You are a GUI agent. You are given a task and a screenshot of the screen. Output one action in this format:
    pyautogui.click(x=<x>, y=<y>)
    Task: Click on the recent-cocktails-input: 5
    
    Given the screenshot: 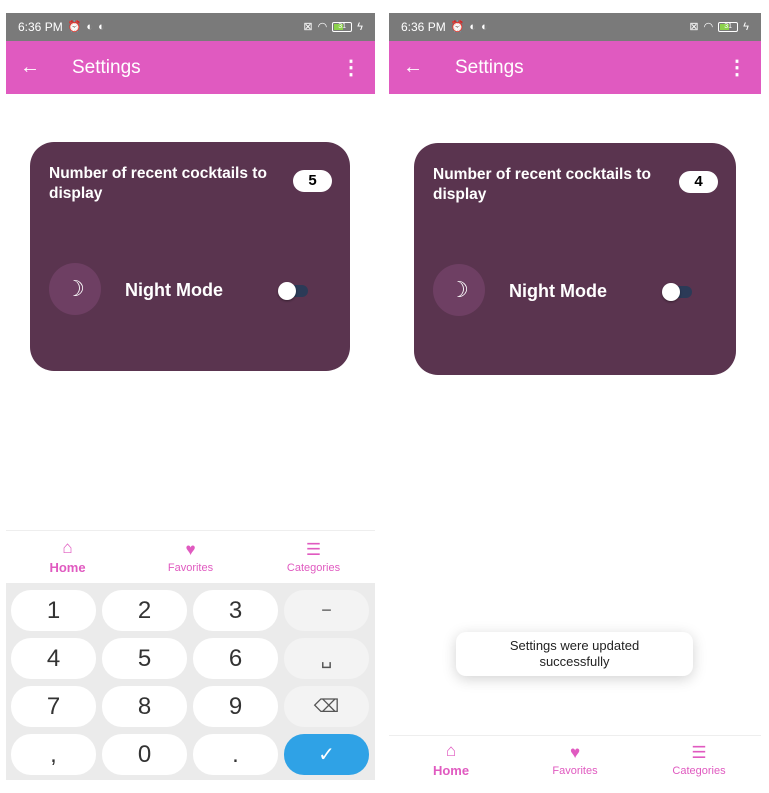 What is the action you would take?
    pyautogui.click(x=312, y=181)
    